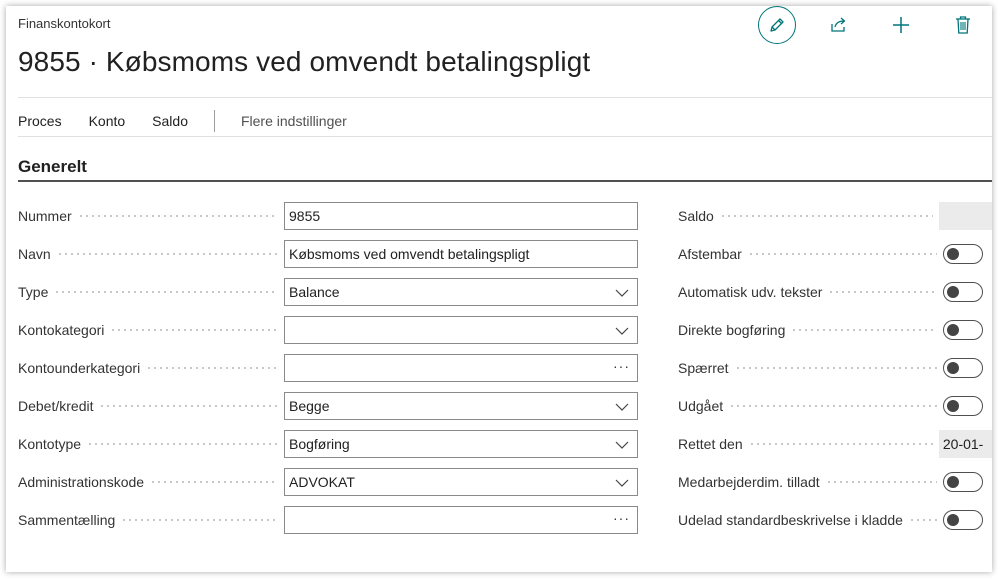 This screenshot has height=579, width=998. Describe the element at coordinates (409, 254) in the screenshot. I see `navn-value: Købsmoms ved omvendt betalingspligt` at that location.